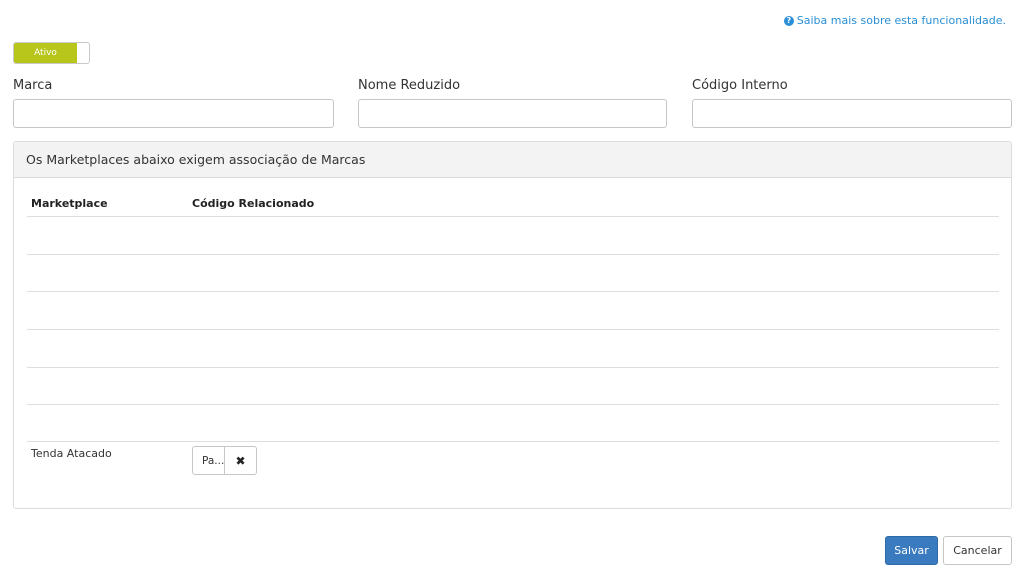 The width and height of the screenshot is (1024, 574). Describe the element at coordinates (788, 20) in the screenshot. I see `question-circle-icon: ?` at that location.